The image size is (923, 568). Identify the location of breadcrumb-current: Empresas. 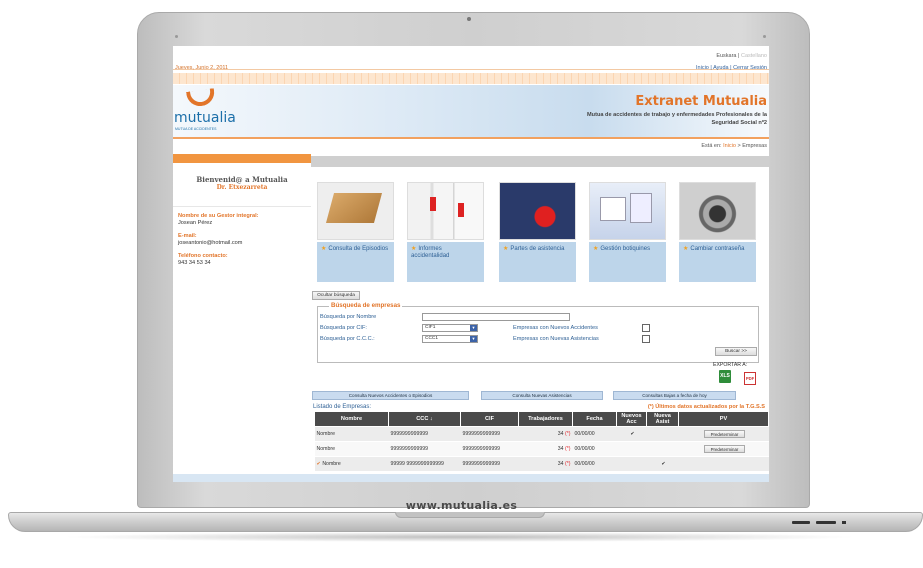
(754, 146).